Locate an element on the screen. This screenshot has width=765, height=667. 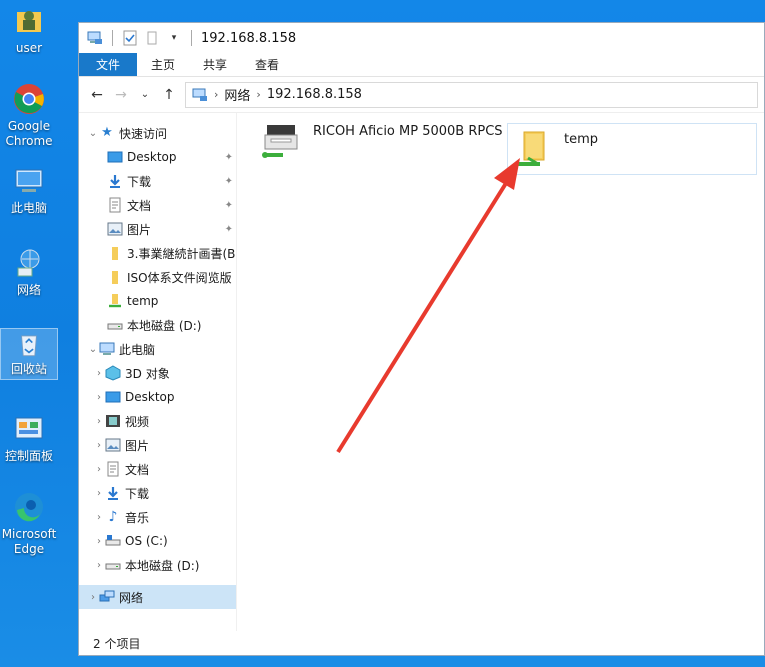
up-arrow-icon: ↑ is located at coordinates (169, 95).